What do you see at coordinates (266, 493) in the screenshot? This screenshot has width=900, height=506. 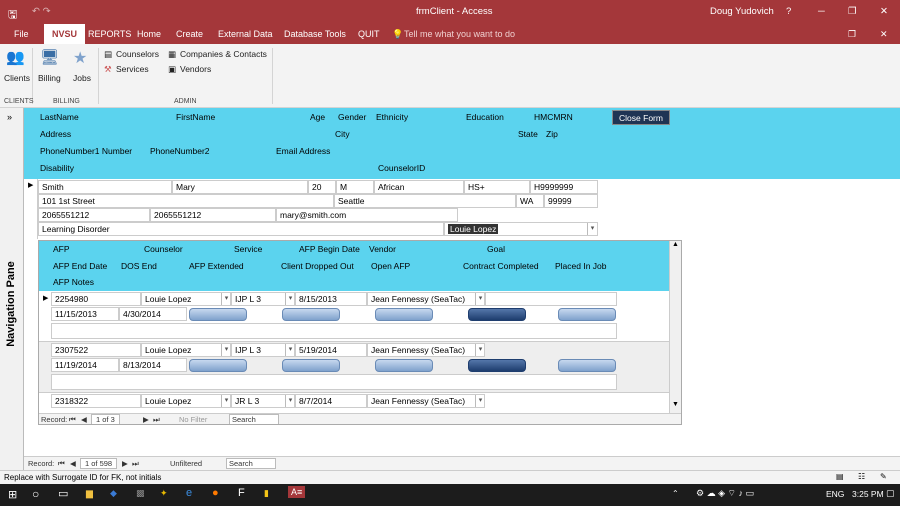 I see `powerbi-icon: ▮` at bounding box center [266, 493].